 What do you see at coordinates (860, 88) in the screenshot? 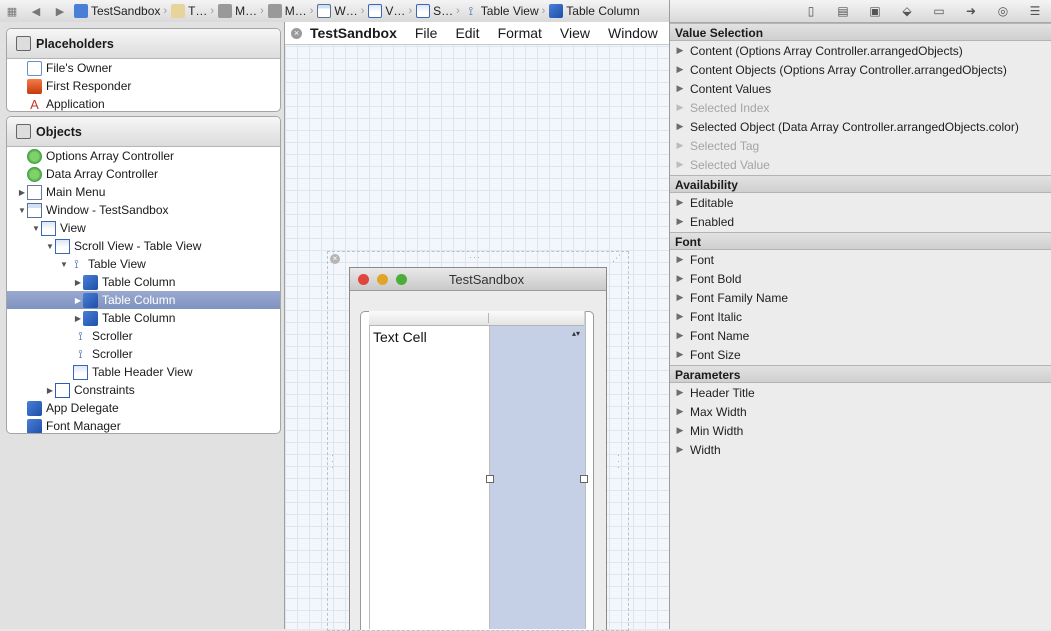
I see `binding-content-values: ▶ Content Values` at bounding box center [860, 88].